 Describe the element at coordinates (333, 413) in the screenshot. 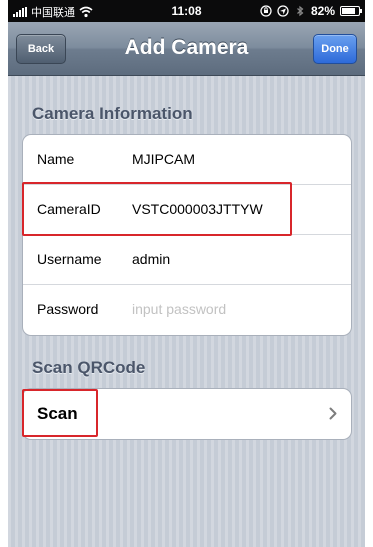

I see `chevron-right-icon` at that location.